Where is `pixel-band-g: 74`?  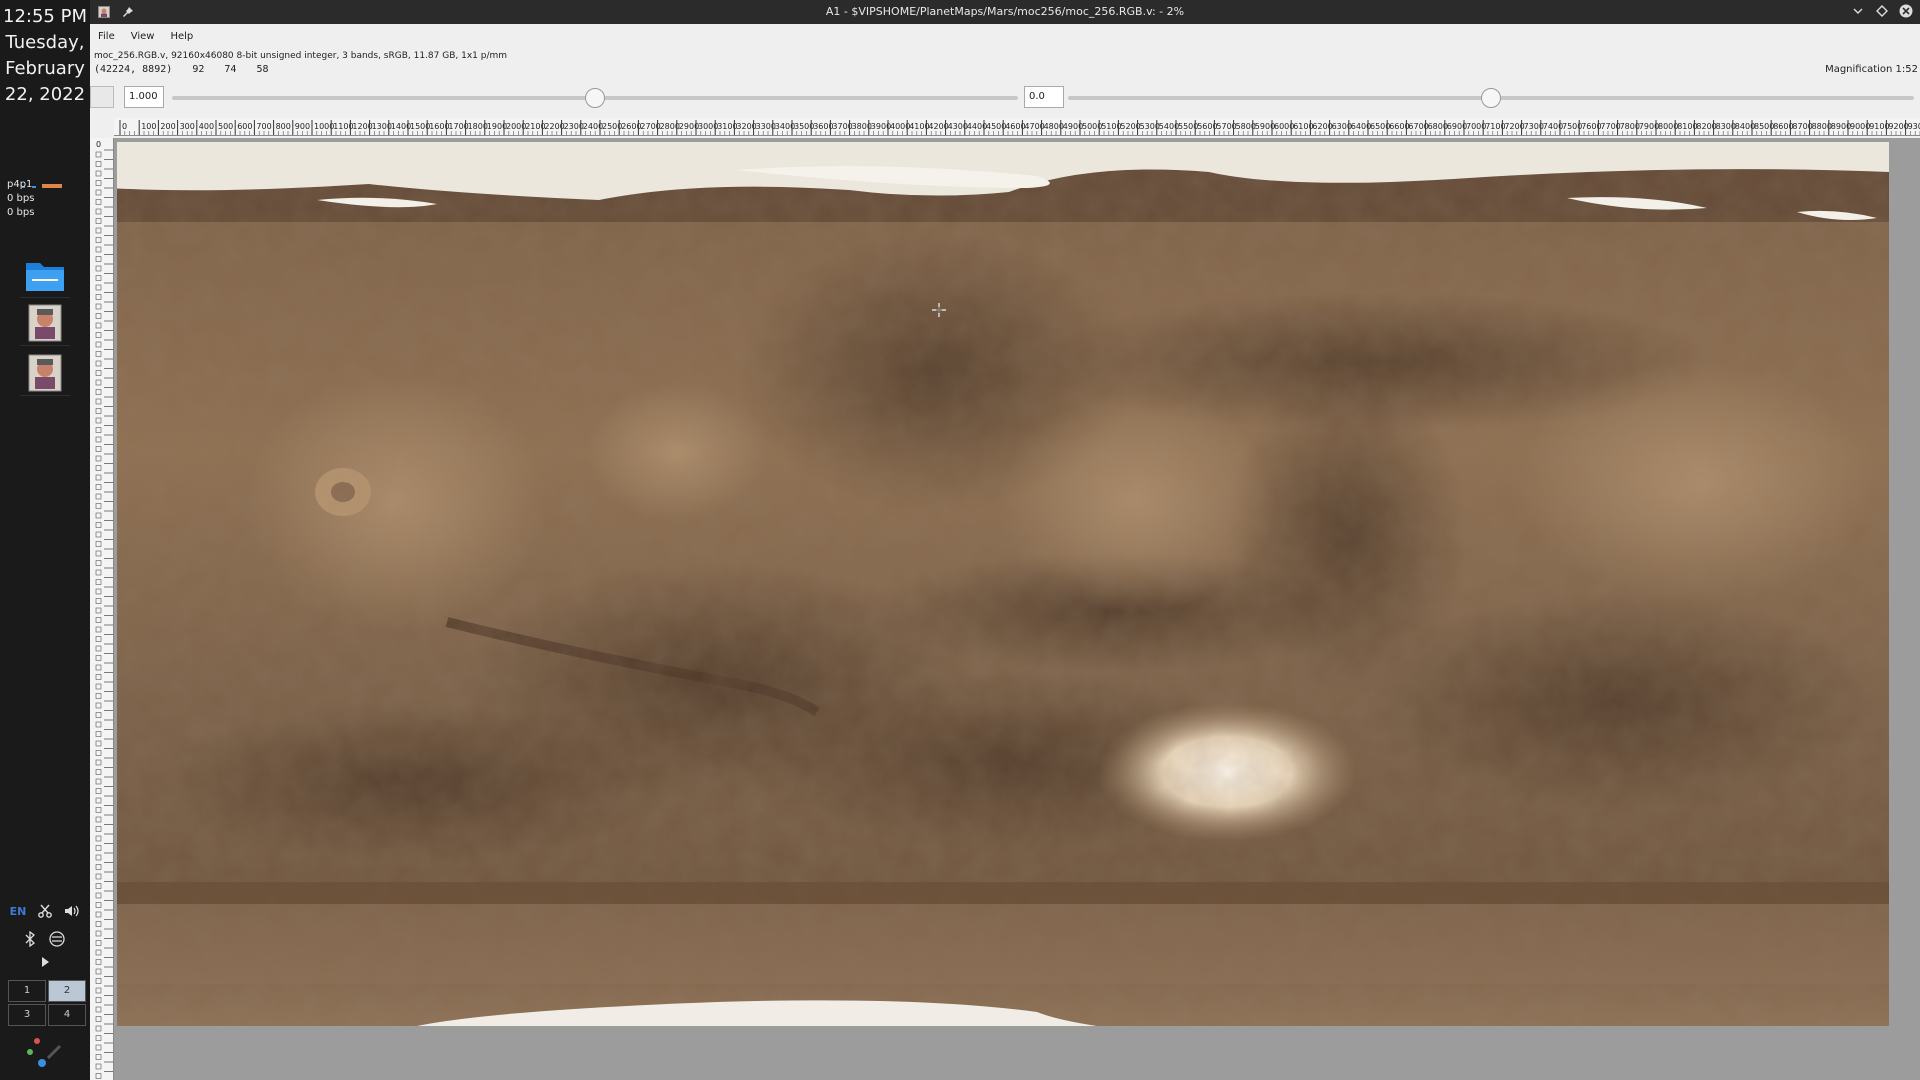
pixel-band-g: 74 is located at coordinates (230, 69).